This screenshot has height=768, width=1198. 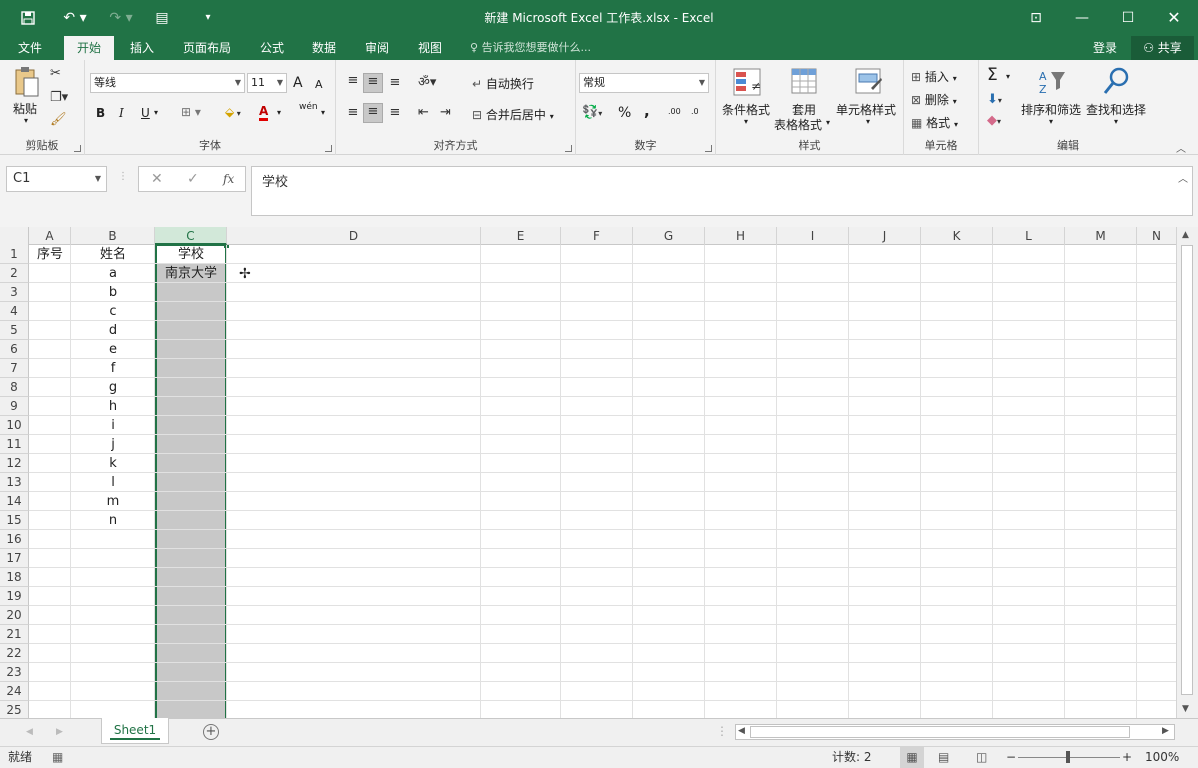 What do you see at coordinates (100, 113) in the screenshot?
I see `bold-button: B` at bounding box center [100, 113].